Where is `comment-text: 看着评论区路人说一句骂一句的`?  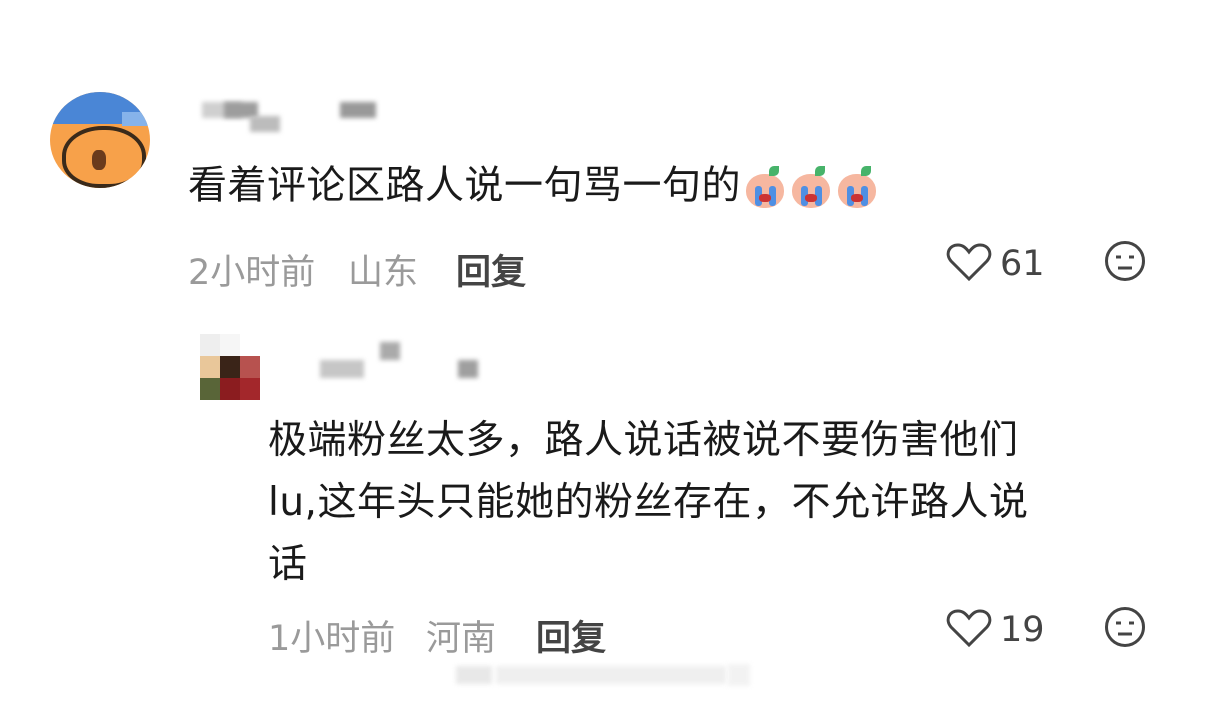
comment-text: 看着评论区路人说一句骂一句的 is located at coordinates (533, 188).